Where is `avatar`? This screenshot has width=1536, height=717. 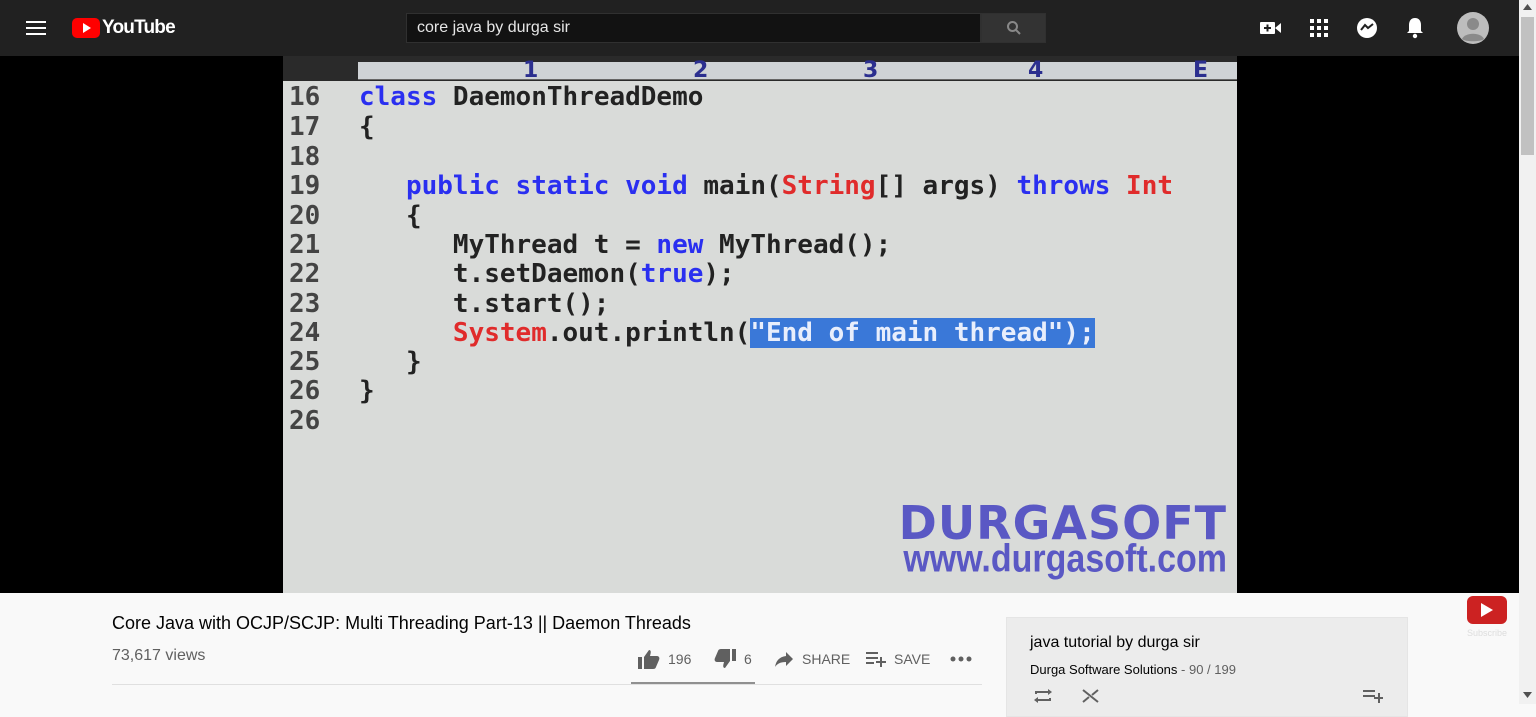 avatar is located at coordinates (1473, 28).